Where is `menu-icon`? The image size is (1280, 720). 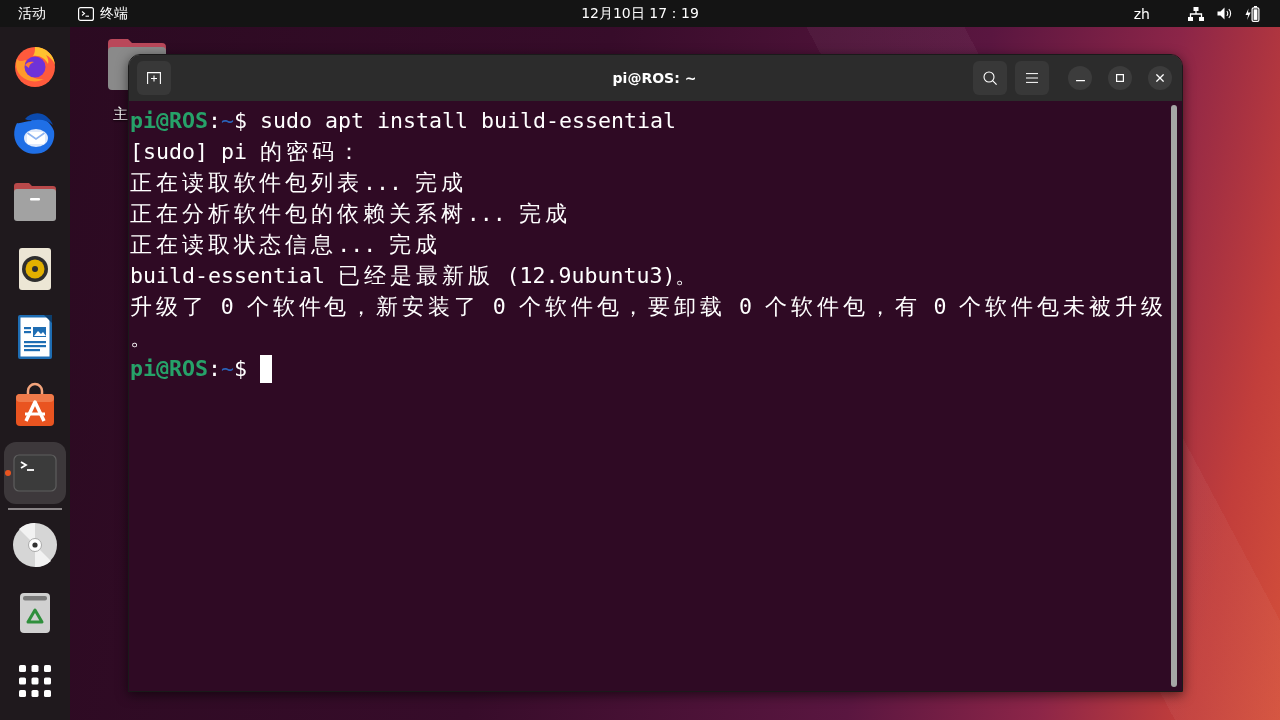
menu-icon is located at coordinates (1032, 78).